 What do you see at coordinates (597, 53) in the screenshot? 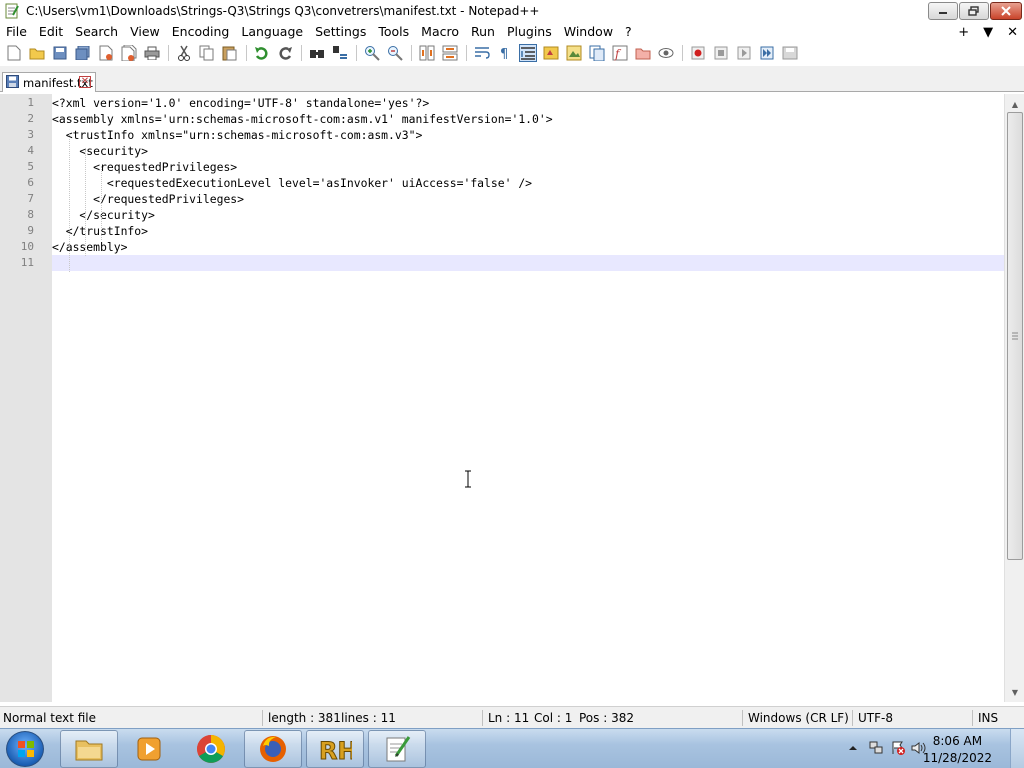
I see `document-list-icon` at bounding box center [597, 53].